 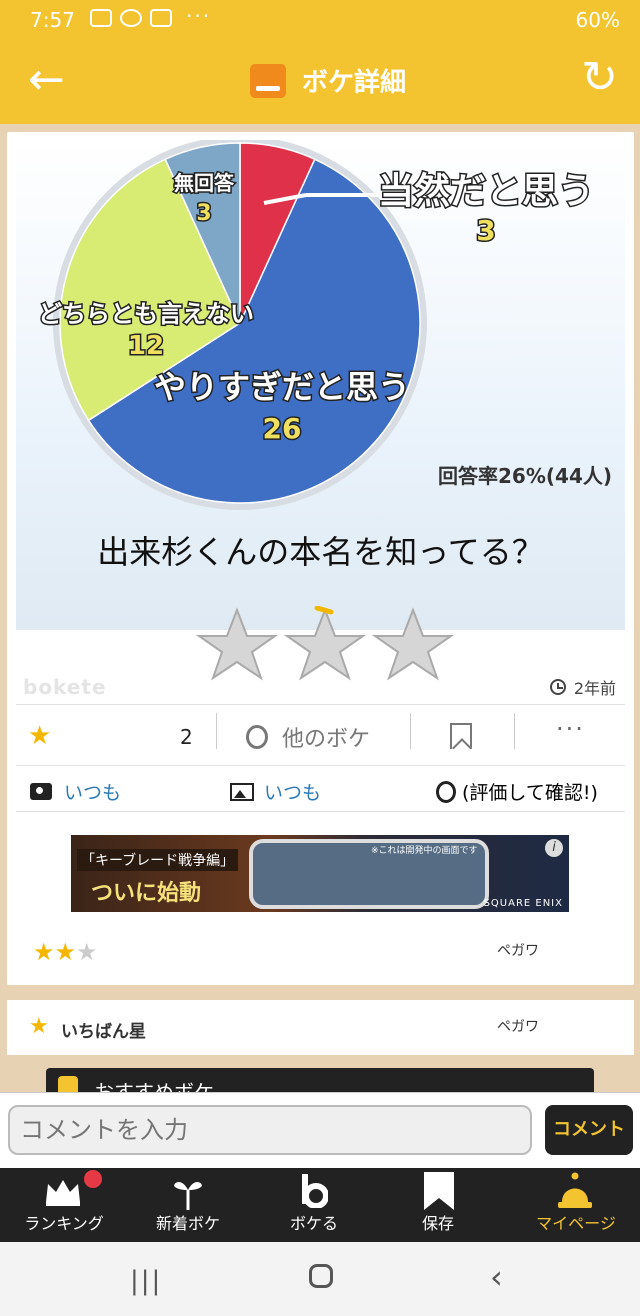 I want to click on favorite-star-icon: ★, so click(x=39, y=736).